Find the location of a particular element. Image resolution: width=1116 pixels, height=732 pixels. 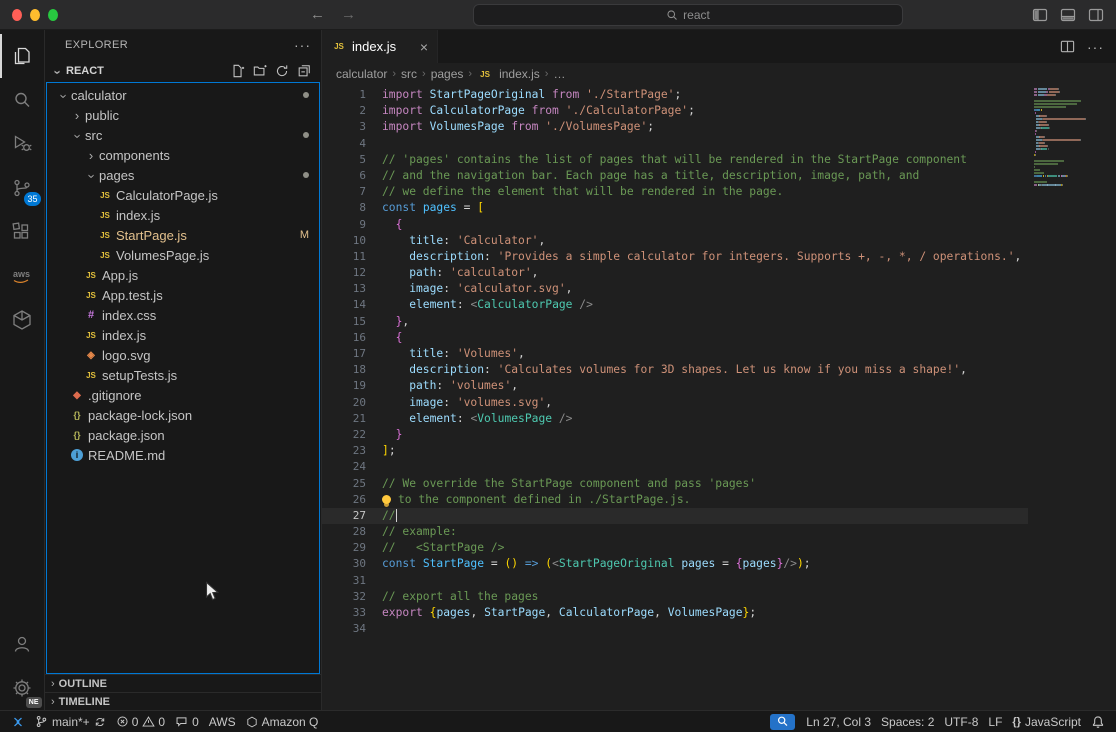

code-line: 27// is located at coordinates (675, 516).